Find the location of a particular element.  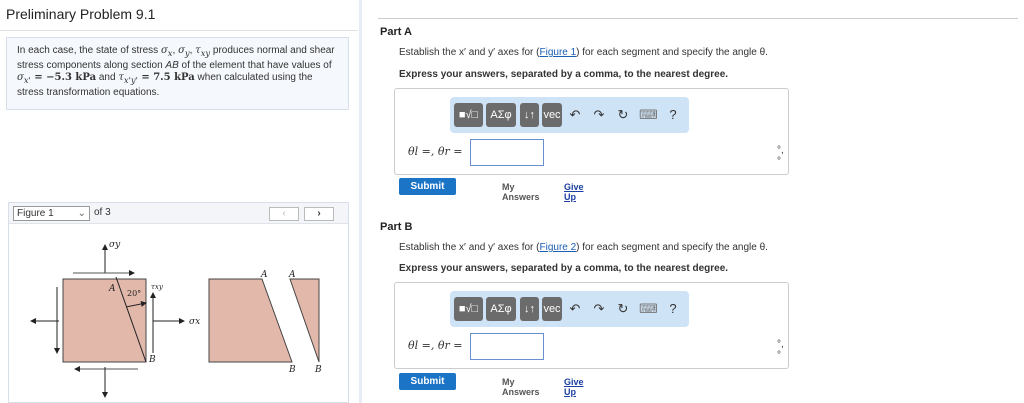

sub: xy is located at coordinates (205, 53).